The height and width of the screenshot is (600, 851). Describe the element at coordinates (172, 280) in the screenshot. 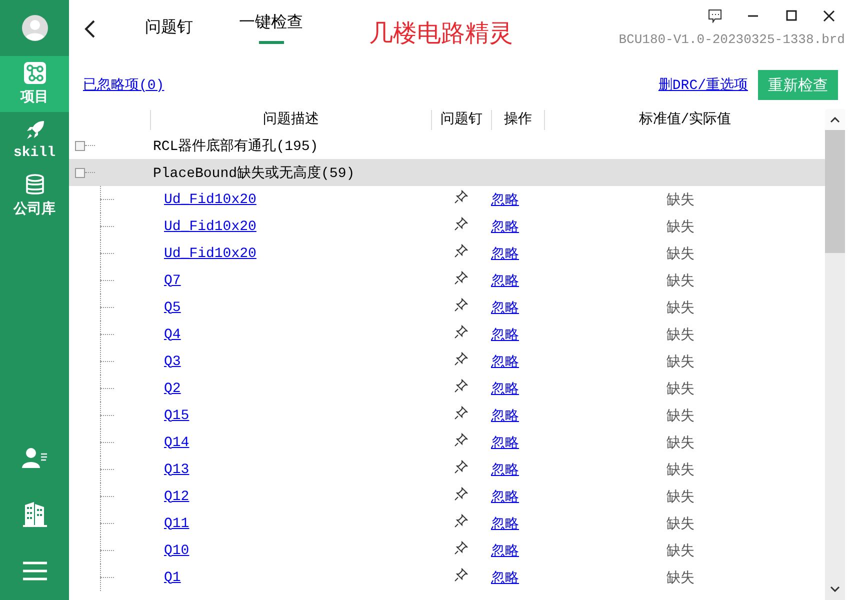

I see `component-link: Q7` at that location.